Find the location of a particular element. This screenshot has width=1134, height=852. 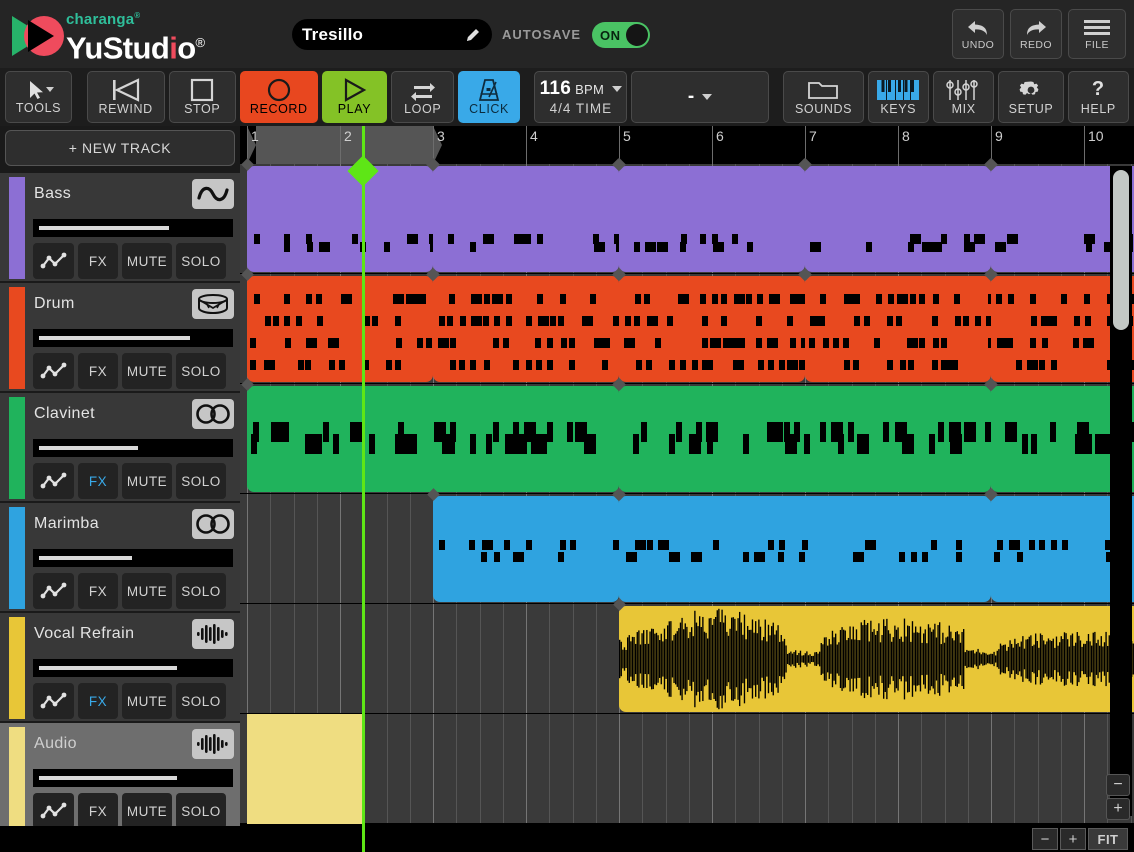

playhead is located at coordinates (364, 489).